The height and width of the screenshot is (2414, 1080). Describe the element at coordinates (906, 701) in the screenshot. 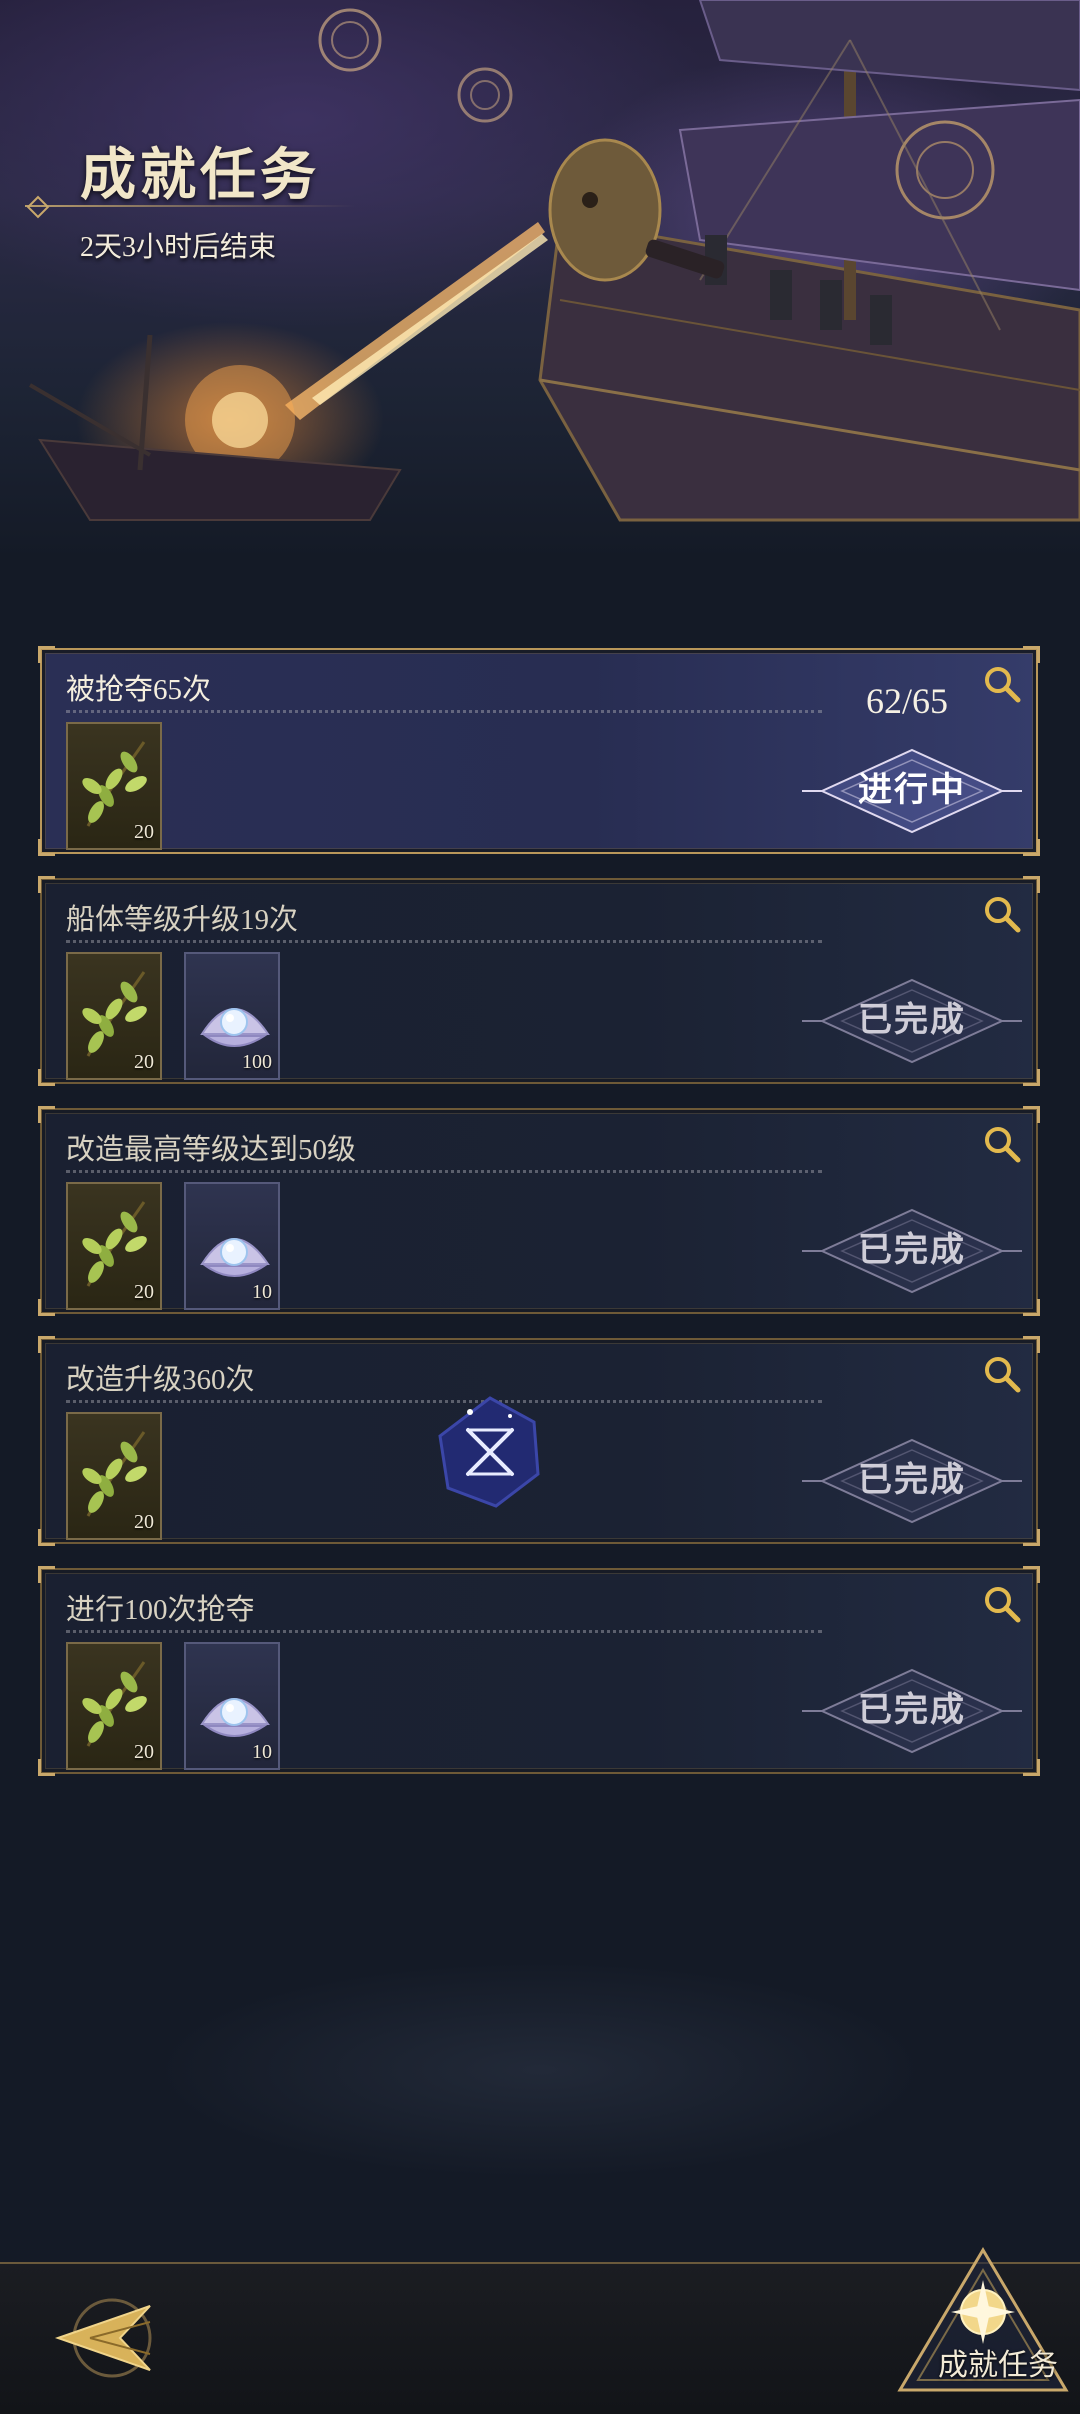

I see `task-progress: 62/65` at that location.